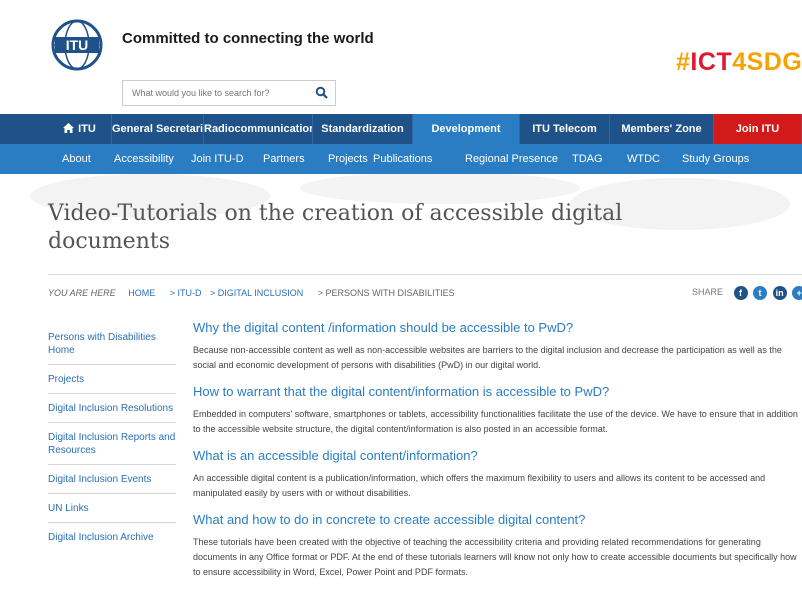 The width and height of the screenshot is (802, 592). What do you see at coordinates (112, 383) in the screenshot?
I see `sidebar-item-projects: Projects` at bounding box center [112, 383].